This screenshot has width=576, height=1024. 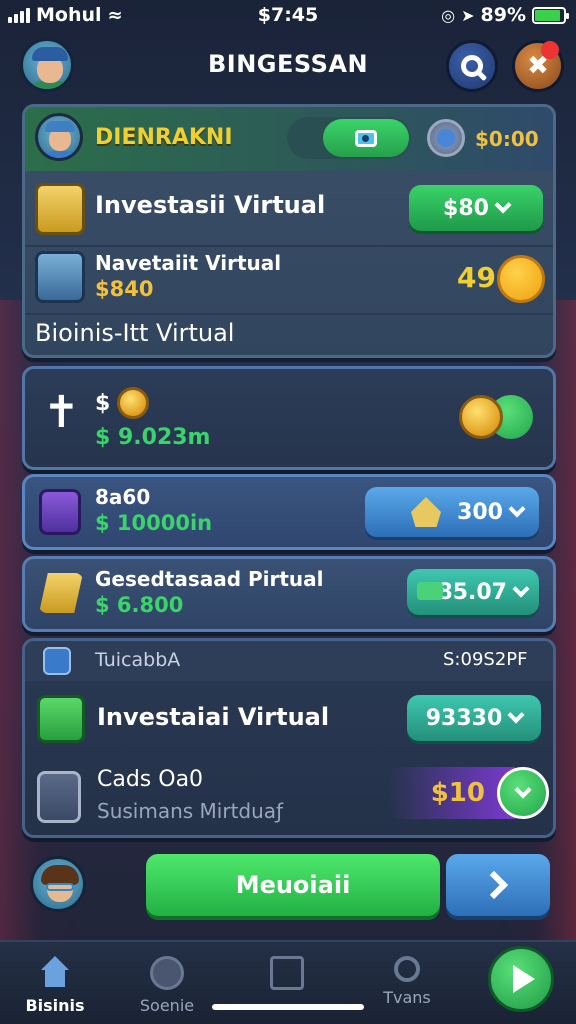 What do you see at coordinates (480, 512) in the screenshot?
I see `upgrade-button-label: 300` at bounding box center [480, 512].